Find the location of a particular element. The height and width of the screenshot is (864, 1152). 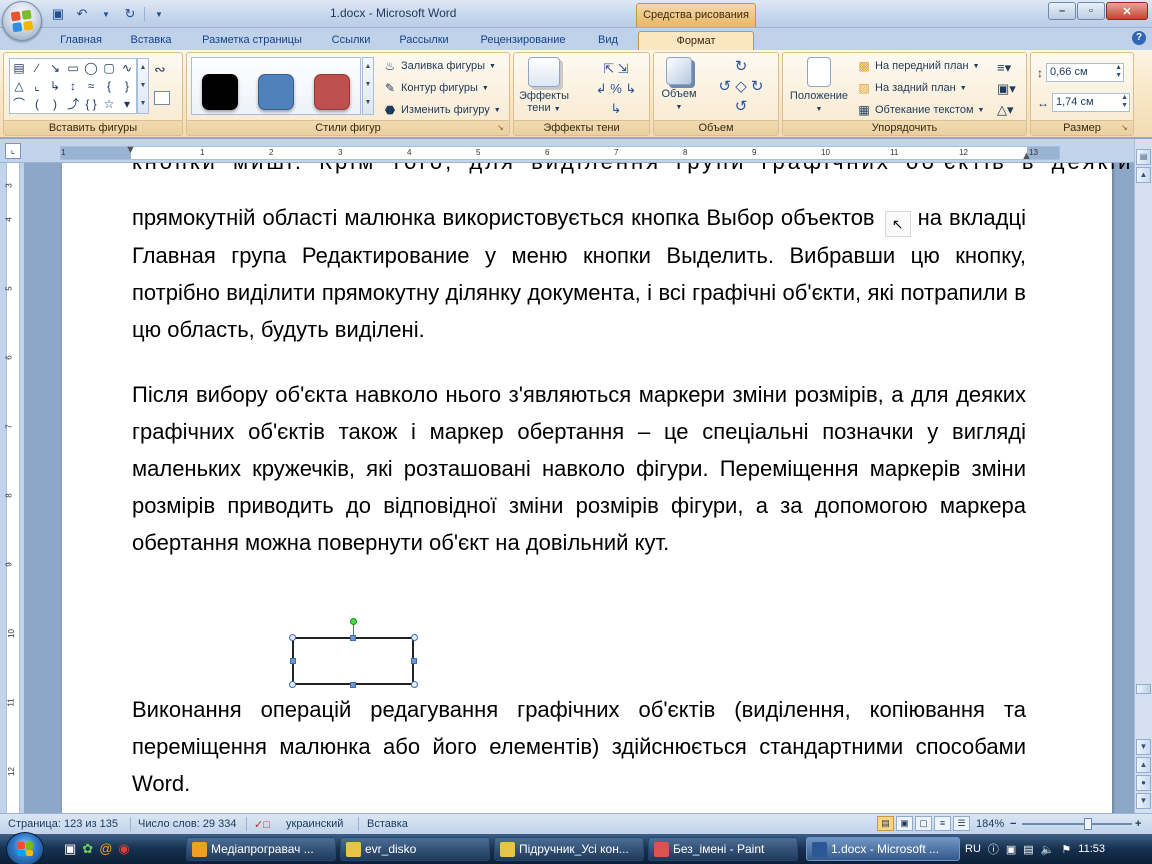

zoom-in-icon: + is located at coordinates (1138, 824).